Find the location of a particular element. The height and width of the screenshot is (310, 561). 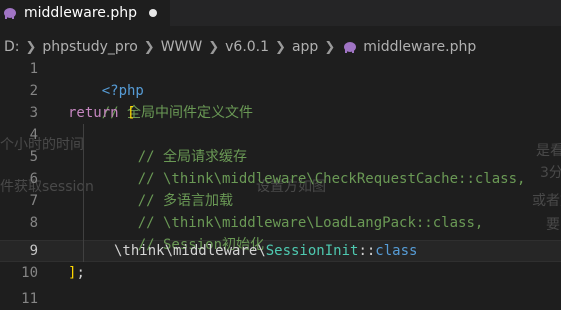

editor-tab-middleware: middleware.php is located at coordinates (85, 13).